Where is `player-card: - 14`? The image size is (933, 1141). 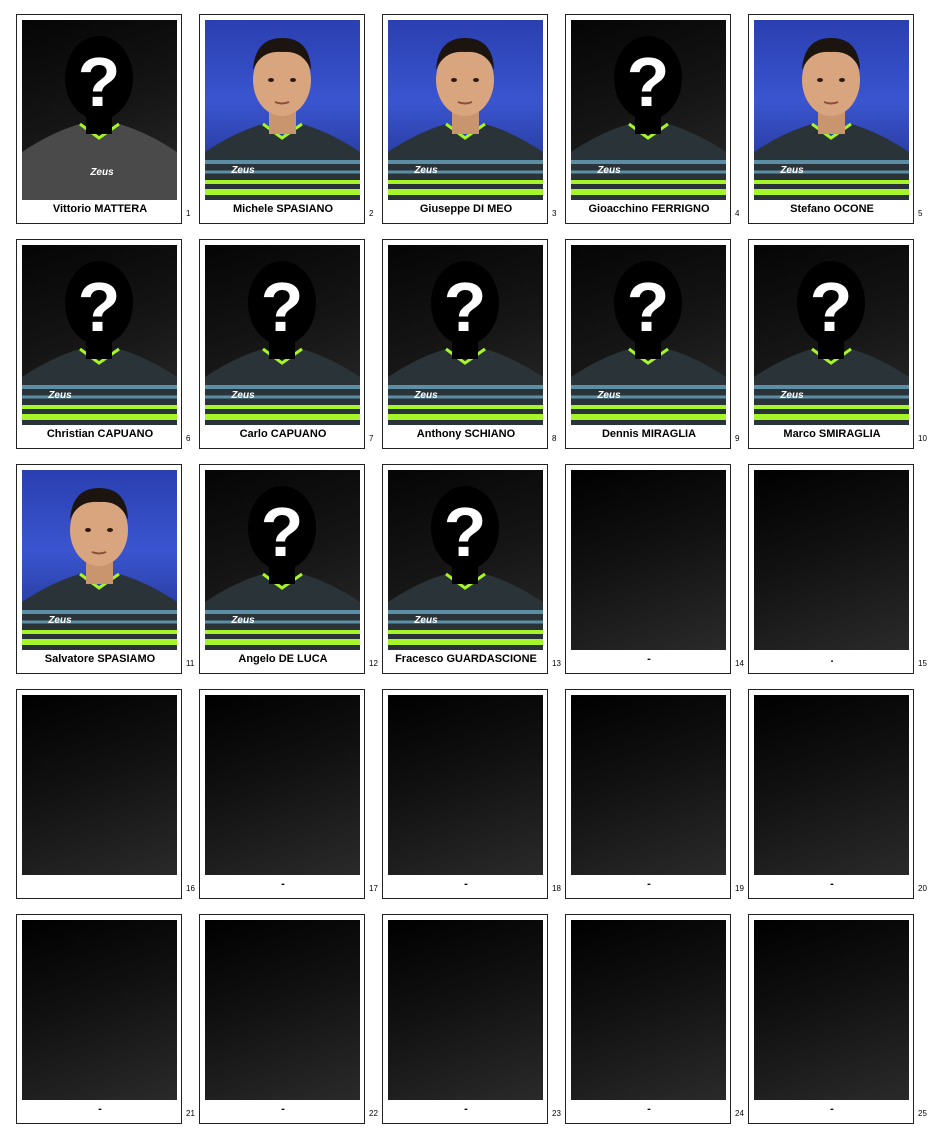 player-card: - 14 is located at coordinates (654, 569).